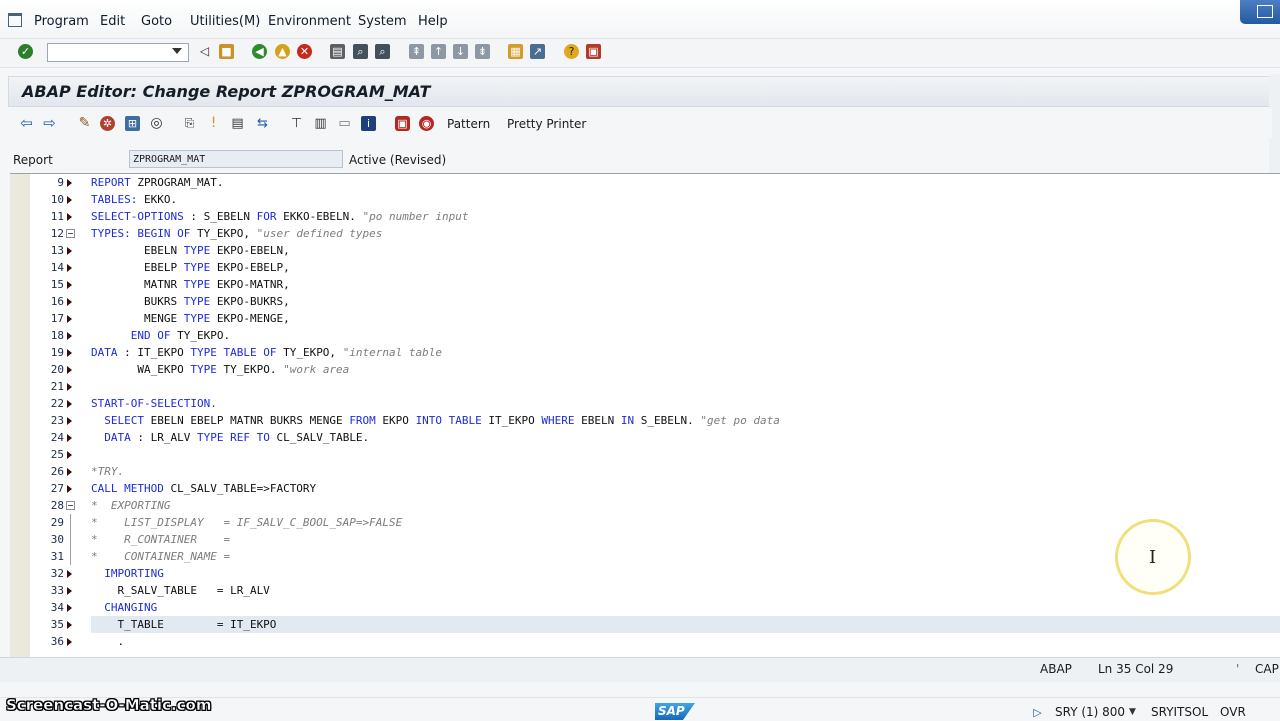 This screenshot has height=721, width=1280. What do you see at coordinates (127, 573) in the screenshot?
I see `code-text: IMPORTING` at bounding box center [127, 573].